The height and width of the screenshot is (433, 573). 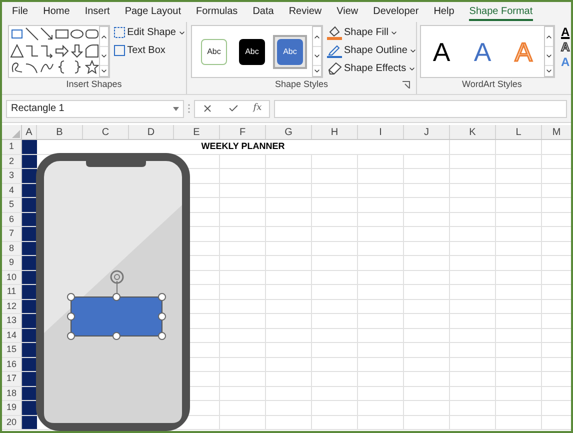 What do you see at coordinates (12, 233) in the screenshot?
I see `row-header: 7` at bounding box center [12, 233].